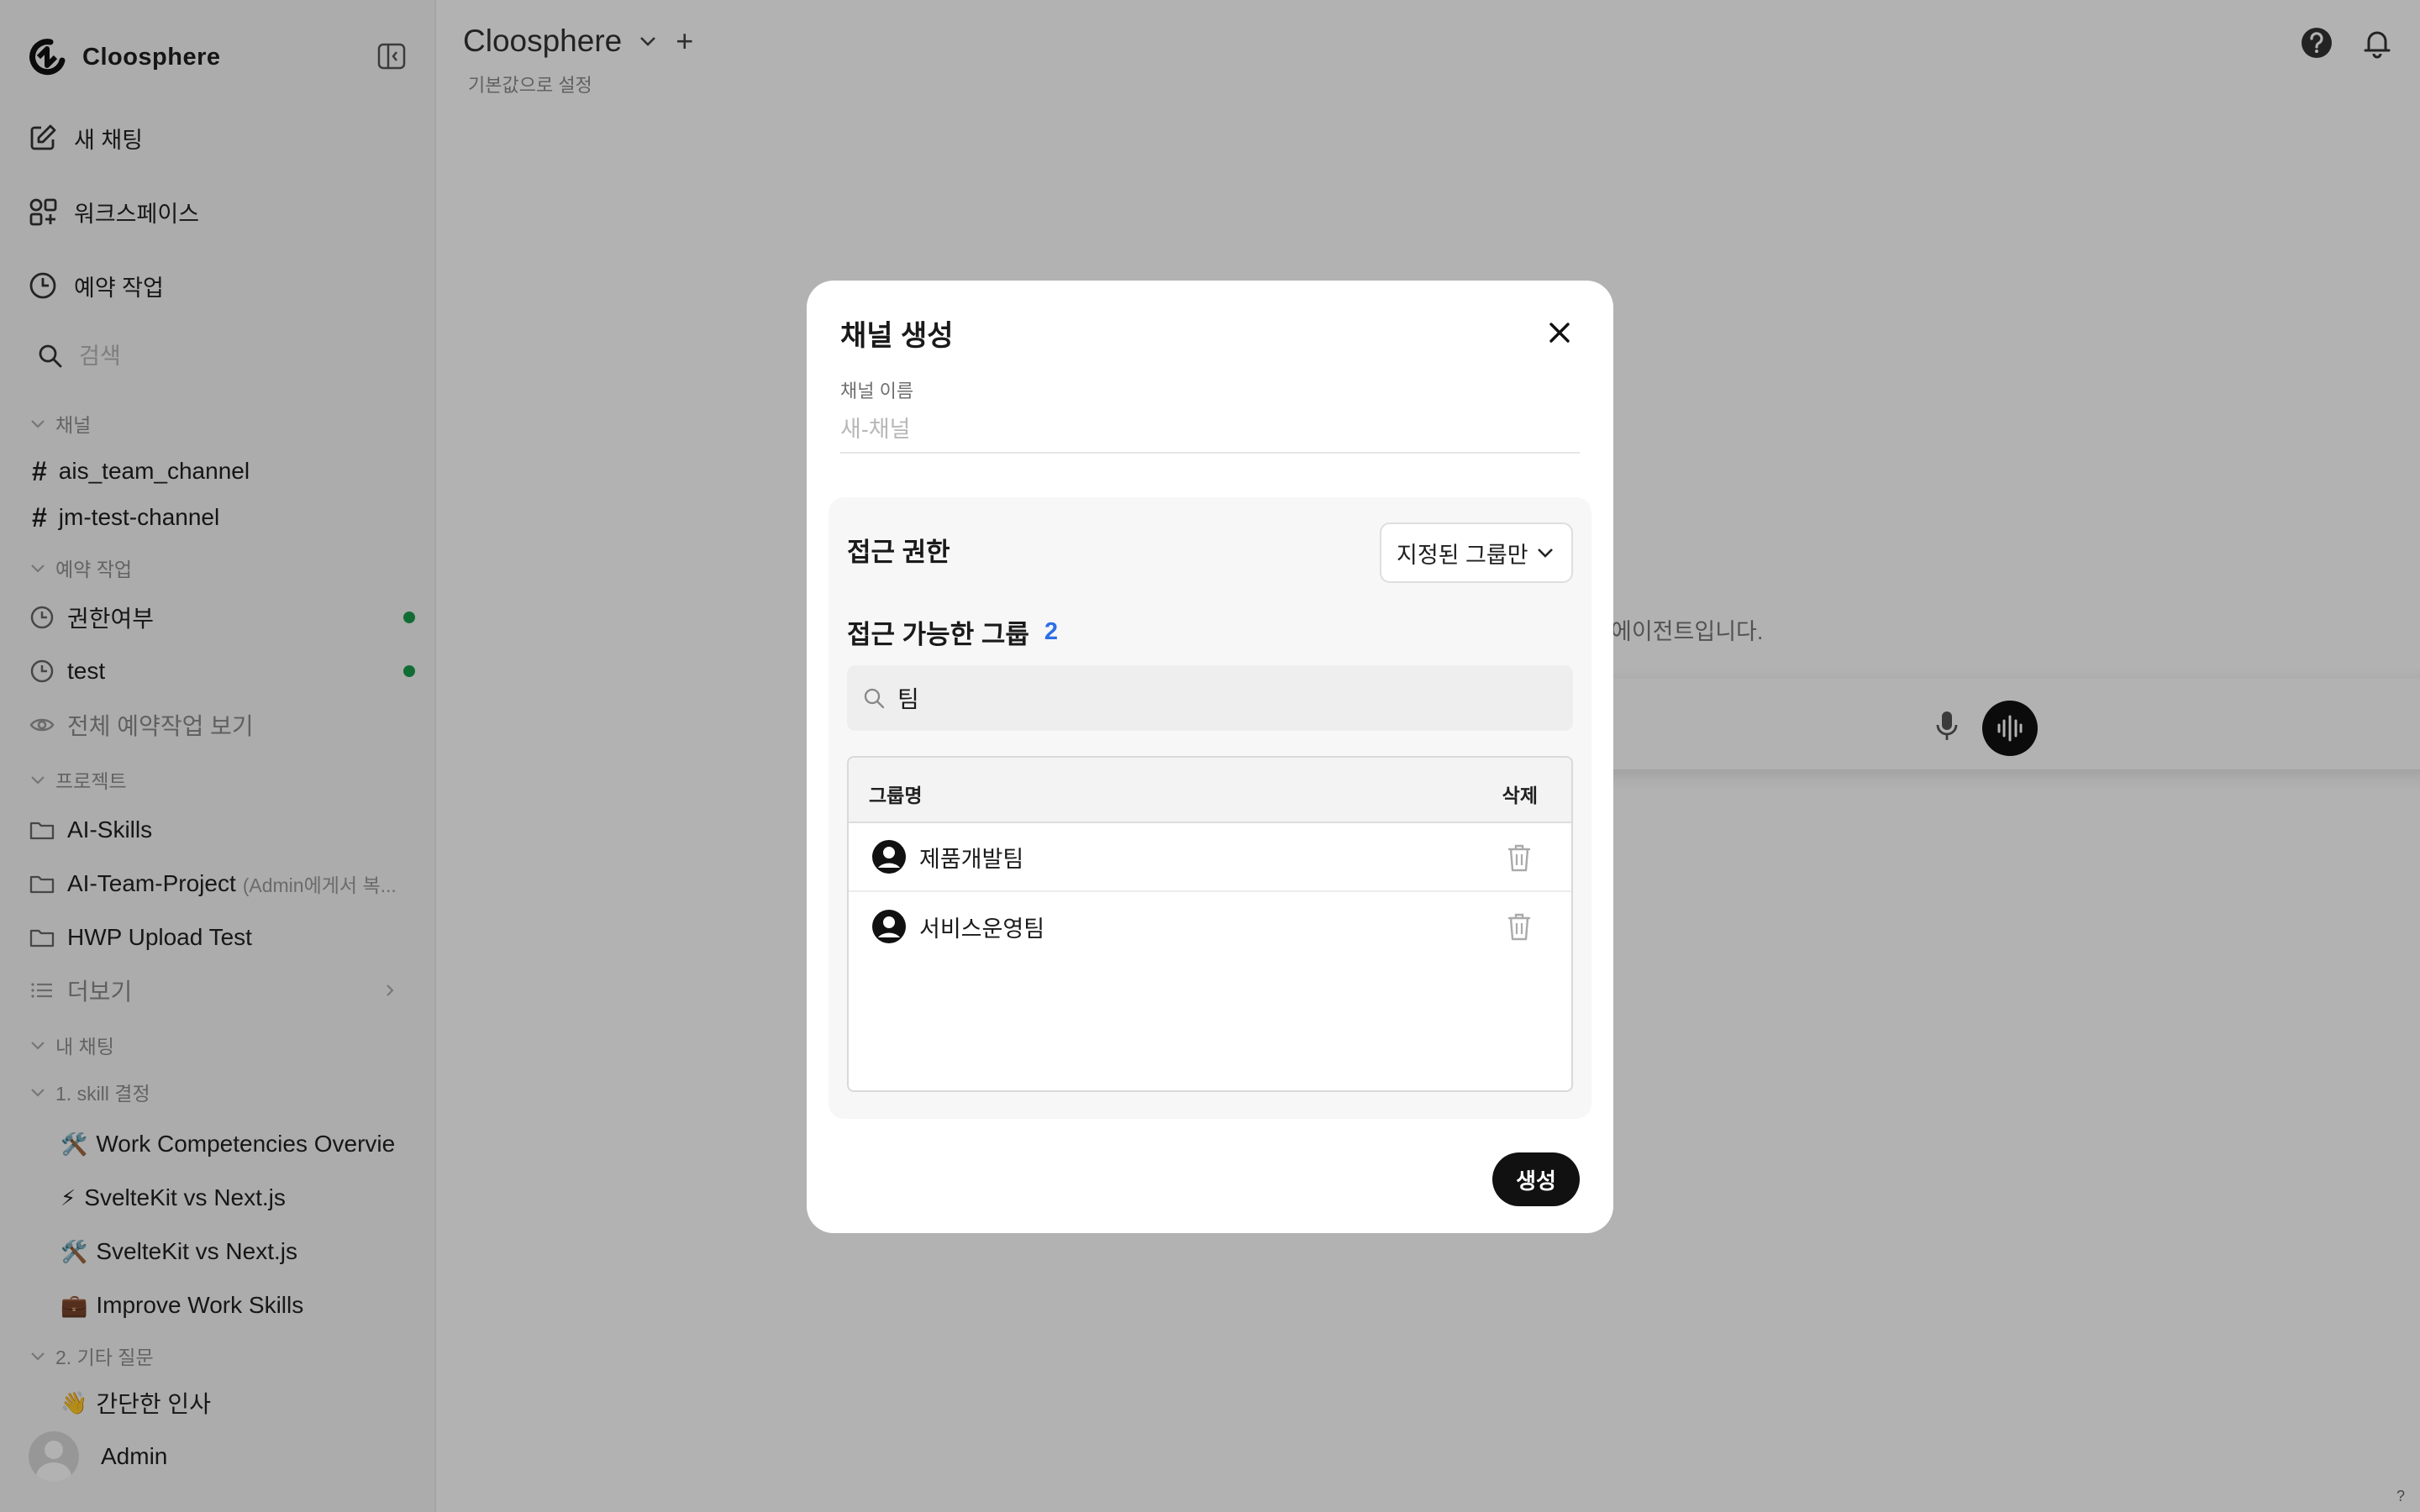 The height and width of the screenshot is (1512, 2420). What do you see at coordinates (1216, 698) in the screenshot?
I see `group-search-input` at bounding box center [1216, 698].